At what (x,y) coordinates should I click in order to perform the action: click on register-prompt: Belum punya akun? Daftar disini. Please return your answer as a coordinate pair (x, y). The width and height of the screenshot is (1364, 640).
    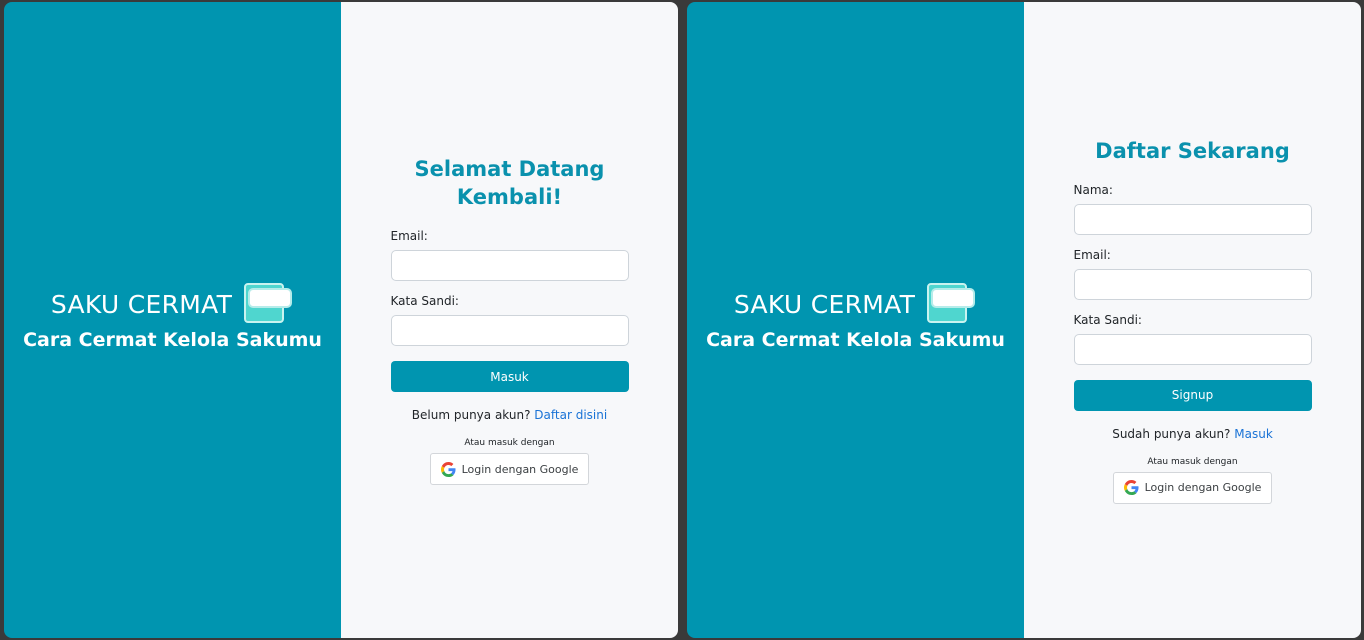
    Looking at the image, I should click on (510, 415).